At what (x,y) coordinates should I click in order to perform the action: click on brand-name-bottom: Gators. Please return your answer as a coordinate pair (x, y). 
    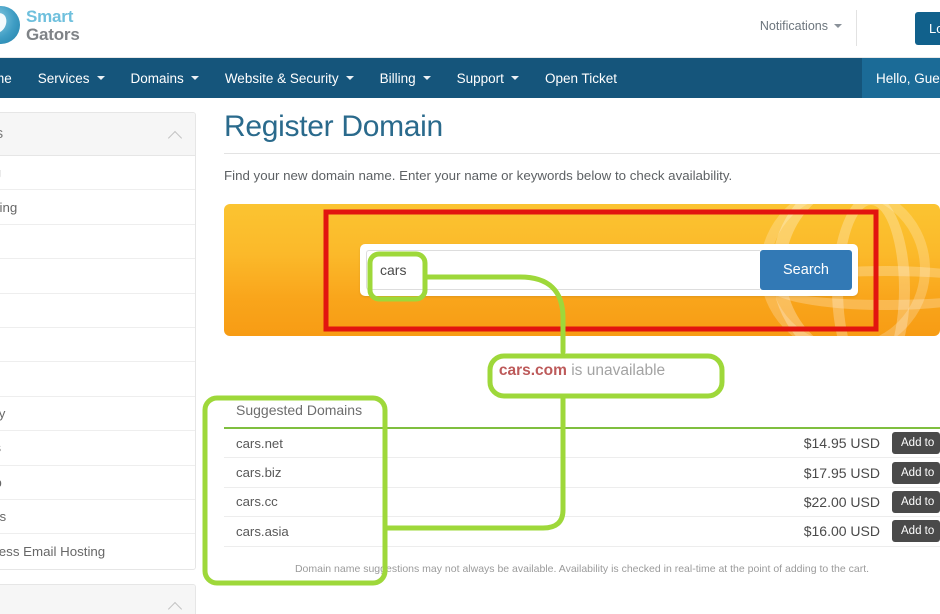
    Looking at the image, I should click on (53, 34).